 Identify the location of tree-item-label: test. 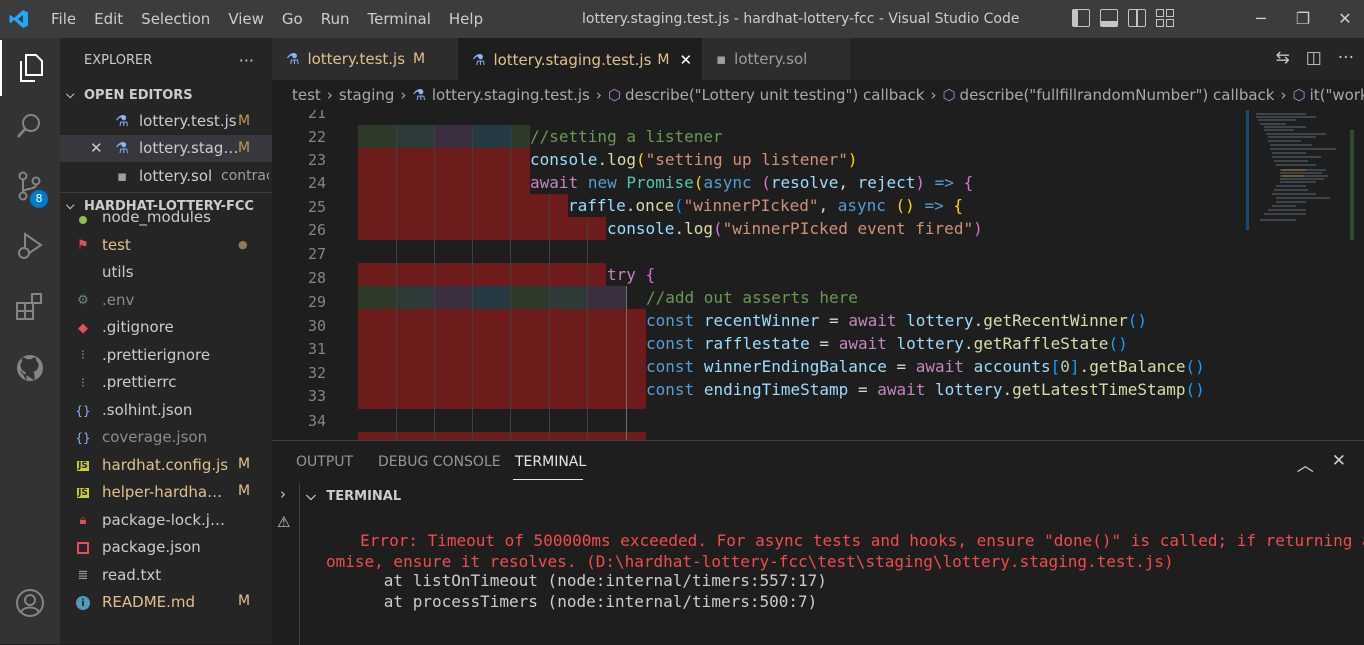
(116, 244).